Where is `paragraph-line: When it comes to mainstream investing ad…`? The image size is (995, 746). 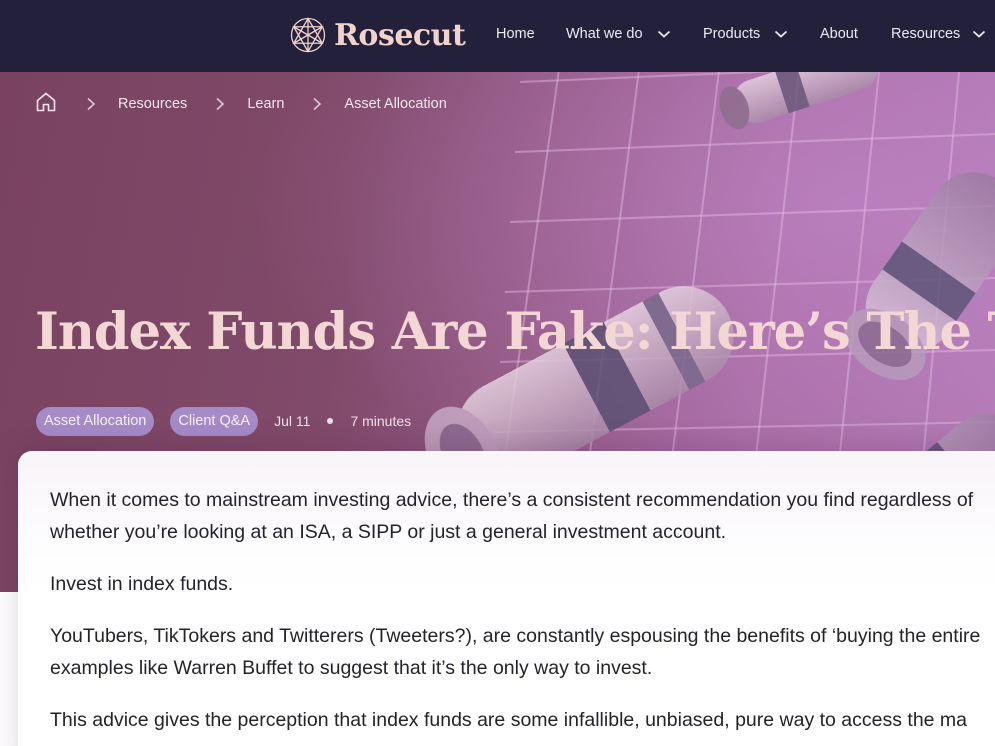 paragraph-line: When it comes to mainstream investing ad… is located at coordinates (512, 500).